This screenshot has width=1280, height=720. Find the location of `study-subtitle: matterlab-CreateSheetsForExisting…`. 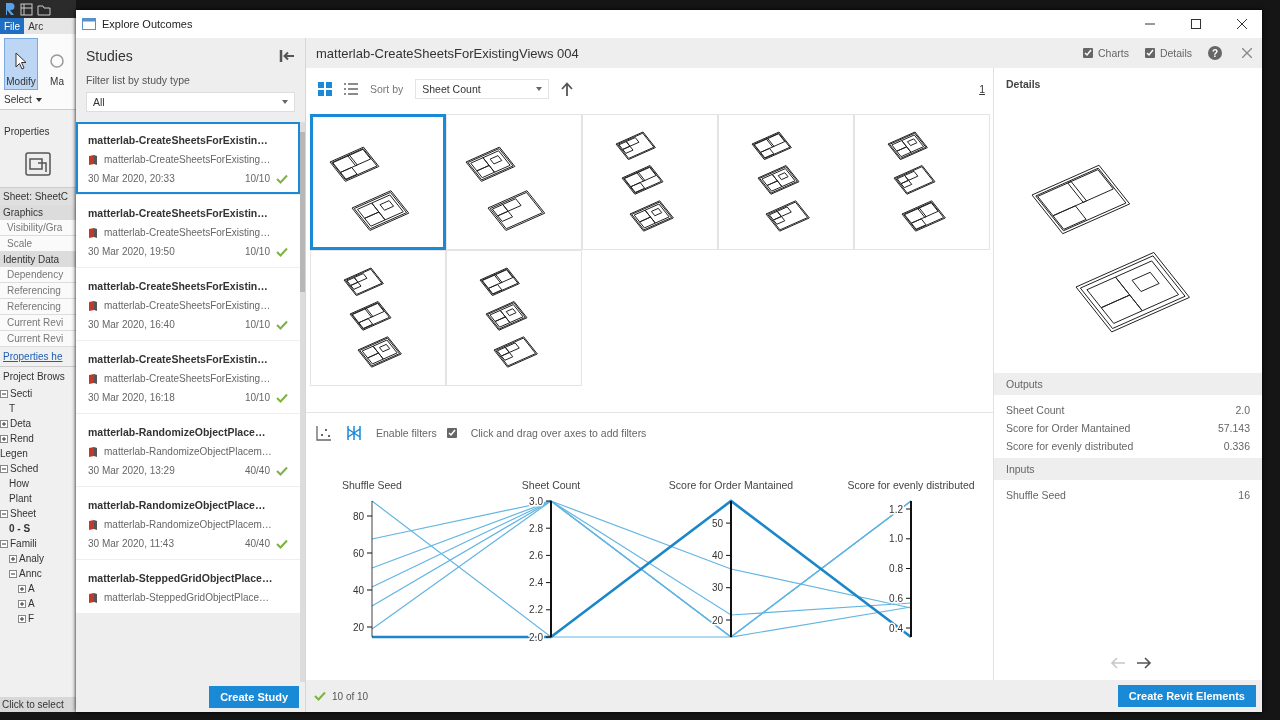

study-subtitle: matterlab-CreateSheetsForExisting… is located at coordinates (187, 159).